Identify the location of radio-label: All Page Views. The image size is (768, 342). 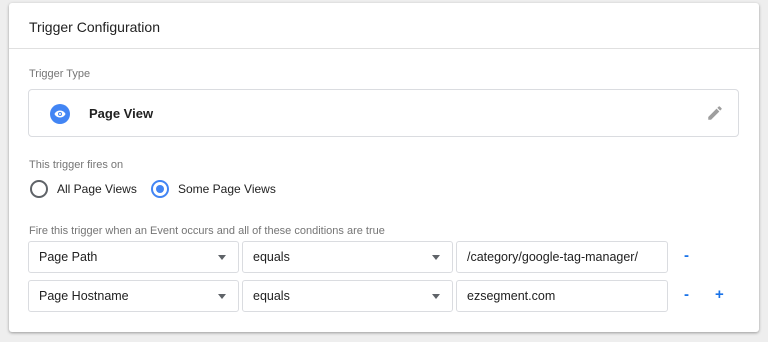
(97, 189).